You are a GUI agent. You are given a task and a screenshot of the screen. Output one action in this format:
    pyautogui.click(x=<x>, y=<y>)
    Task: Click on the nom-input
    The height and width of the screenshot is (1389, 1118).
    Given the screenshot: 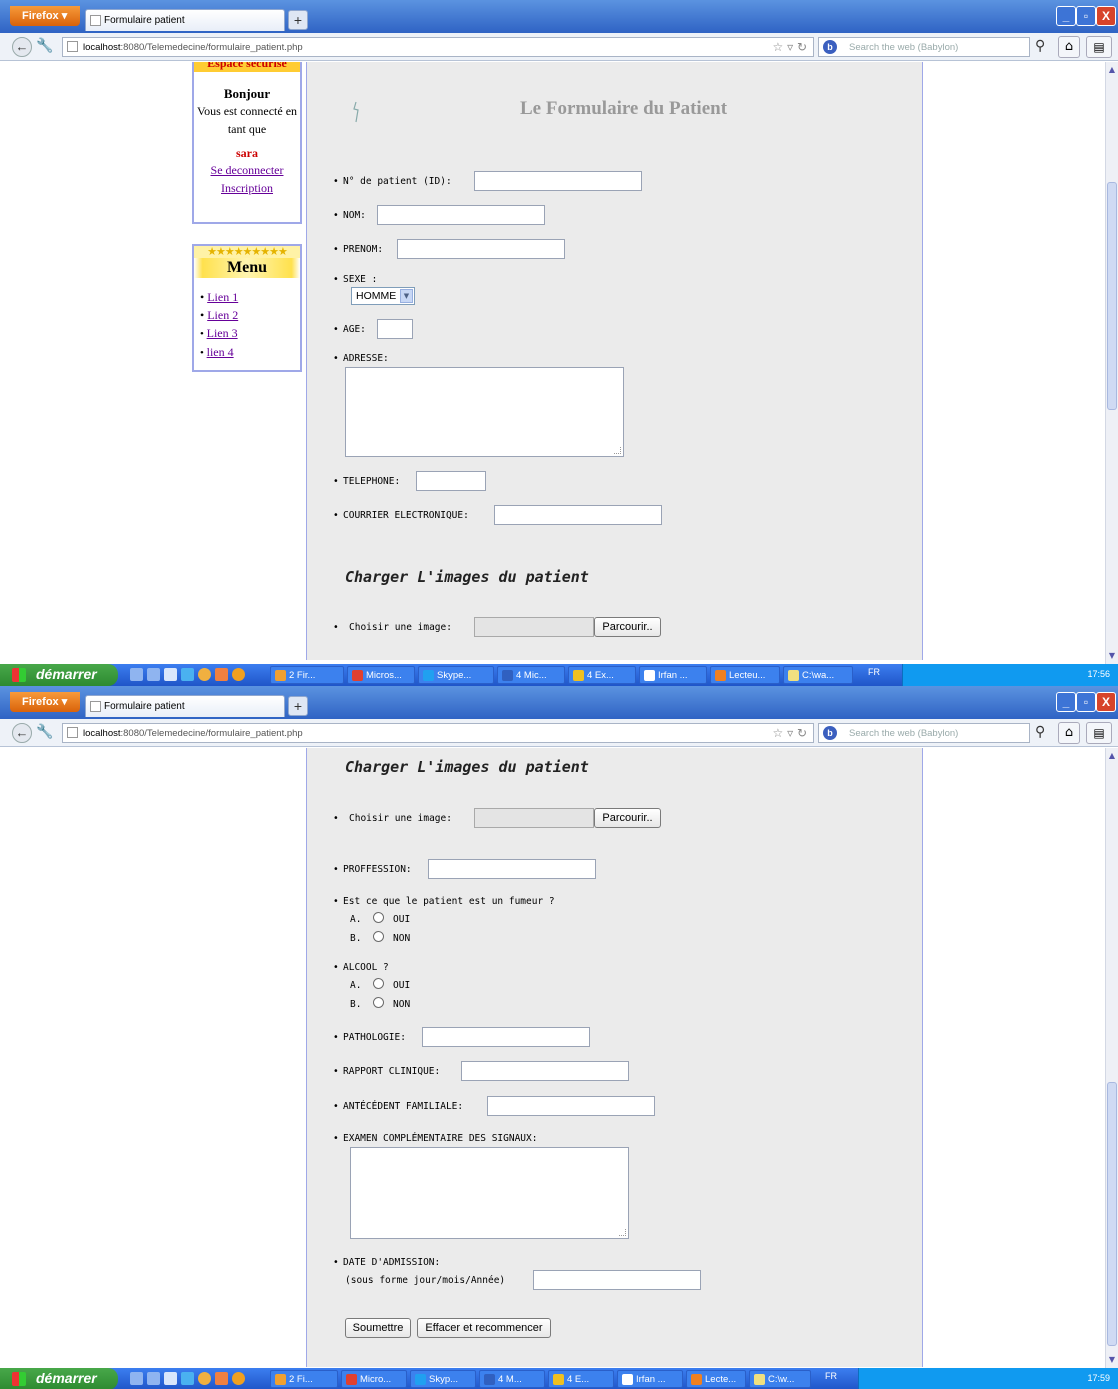 What is the action you would take?
    pyautogui.click(x=461, y=215)
    